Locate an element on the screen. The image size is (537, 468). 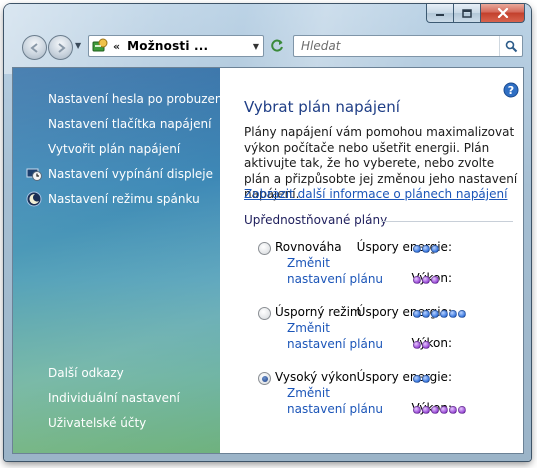
control-panel-icon is located at coordinates (100, 45).